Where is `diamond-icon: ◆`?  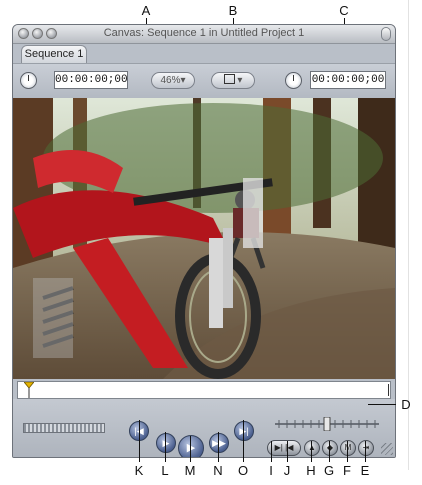
diamond-icon: ◆ is located at coordinates (330, 447).